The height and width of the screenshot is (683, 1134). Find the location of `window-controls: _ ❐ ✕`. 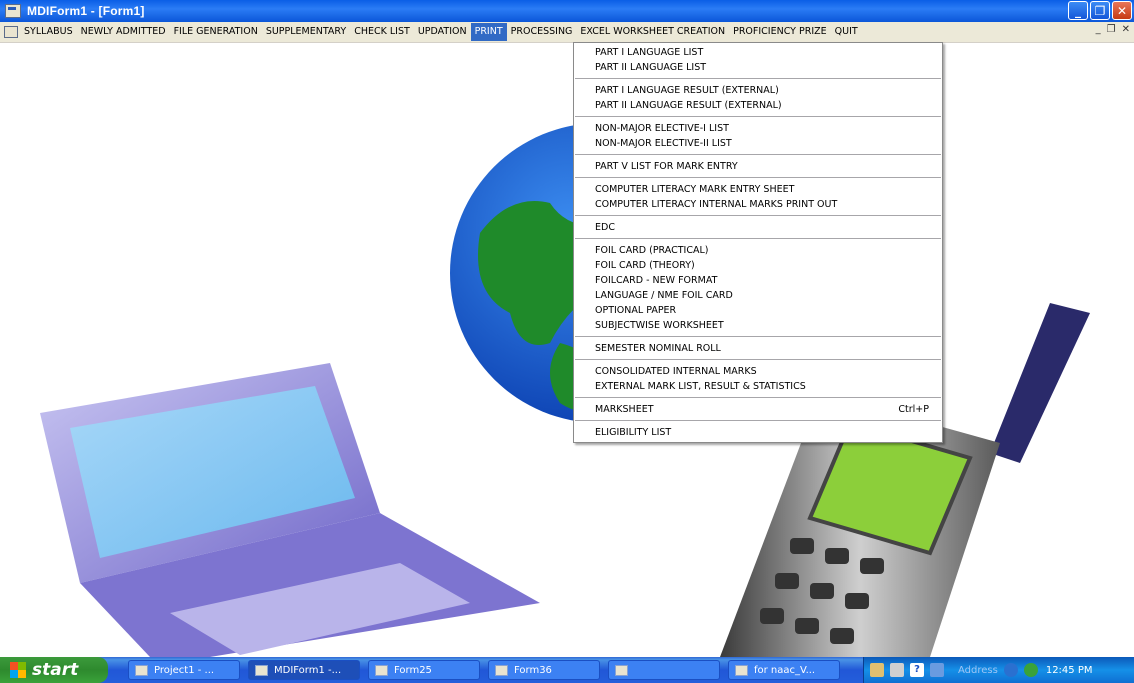

window-controls: _ ❐ ✕ is located at coordinates (1100, 10).